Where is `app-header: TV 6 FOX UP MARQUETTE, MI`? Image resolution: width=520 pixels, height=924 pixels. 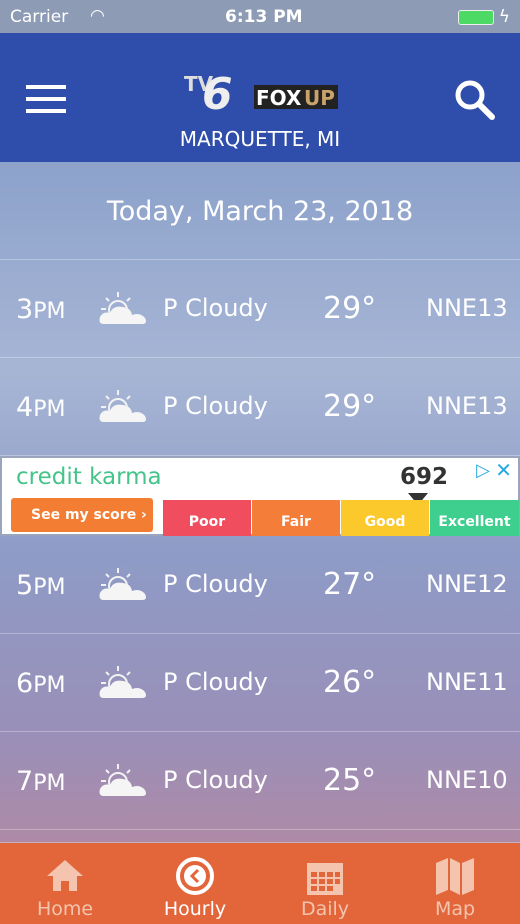
app-header: TV 6 FOX UP MARQUETTE, MI is located at coordinates (260, 97).